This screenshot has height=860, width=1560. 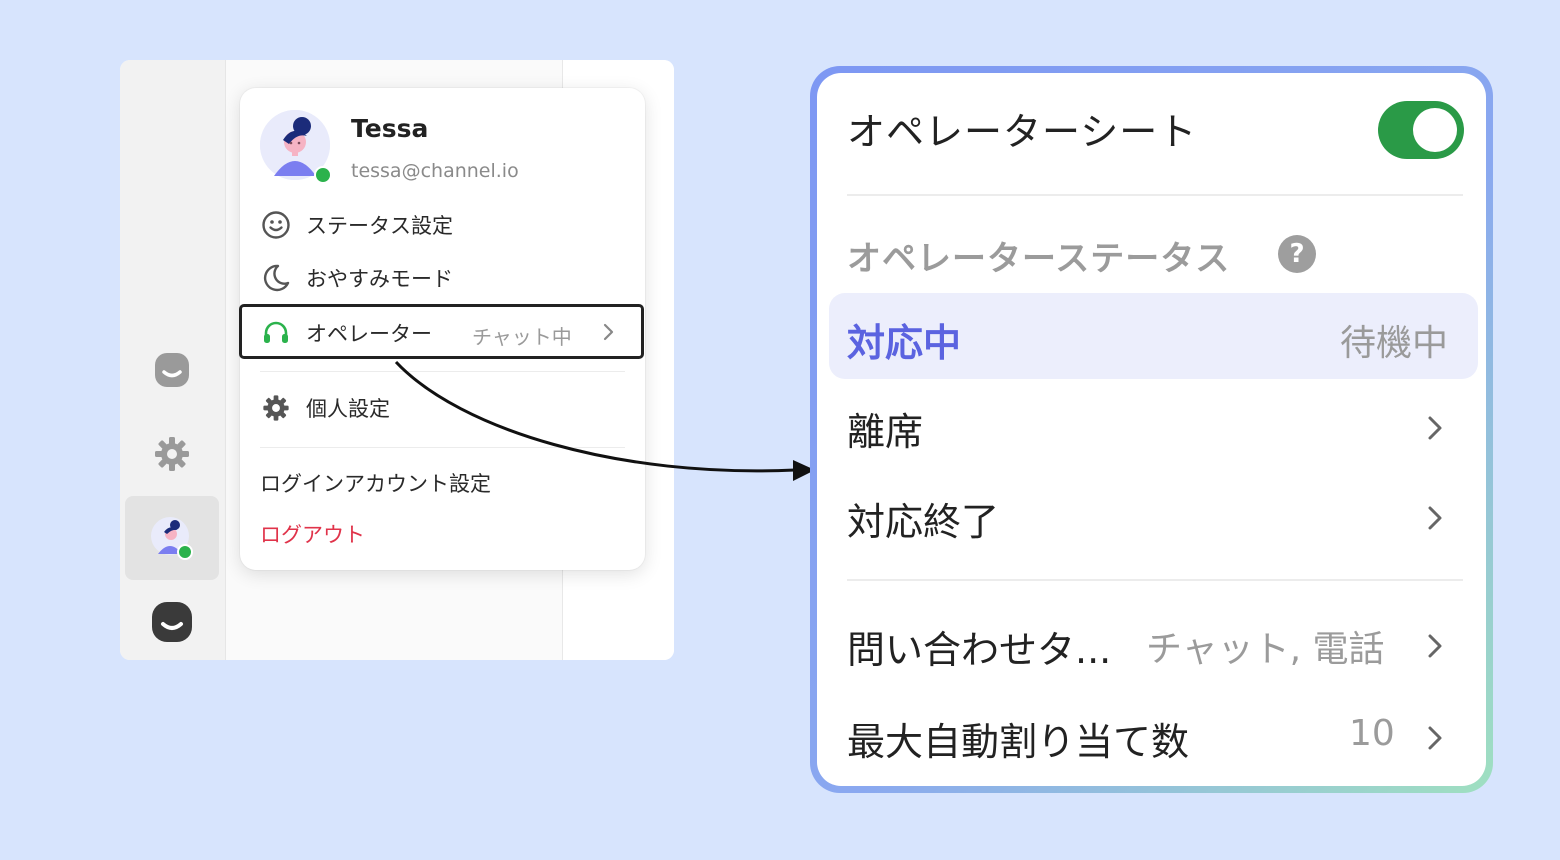 I want to click on status-option-done: 対応終了, so click(x=923, y=518).